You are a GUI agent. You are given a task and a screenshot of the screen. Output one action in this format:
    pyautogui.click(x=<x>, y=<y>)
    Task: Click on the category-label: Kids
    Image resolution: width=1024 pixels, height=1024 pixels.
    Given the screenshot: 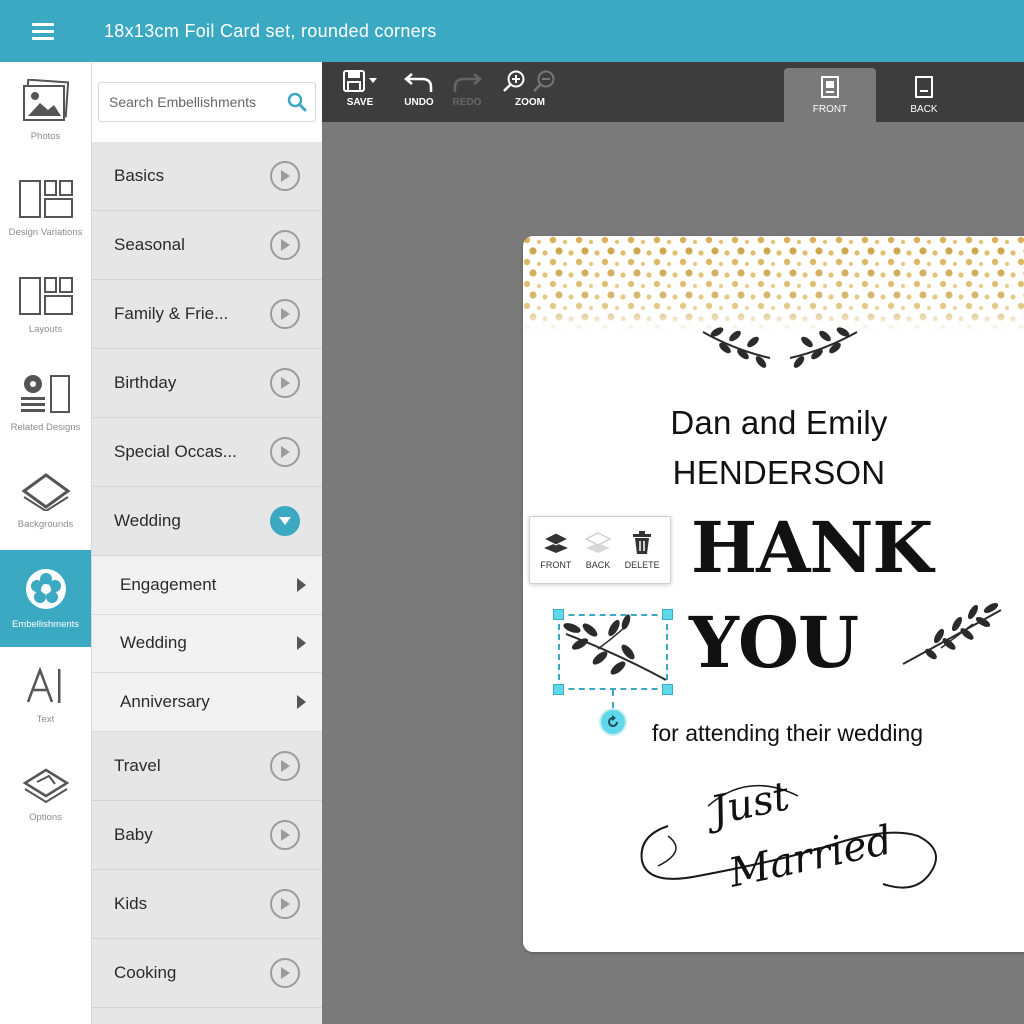 What is the action you would take?
    pyautogui.click(x=131, y=903)
    